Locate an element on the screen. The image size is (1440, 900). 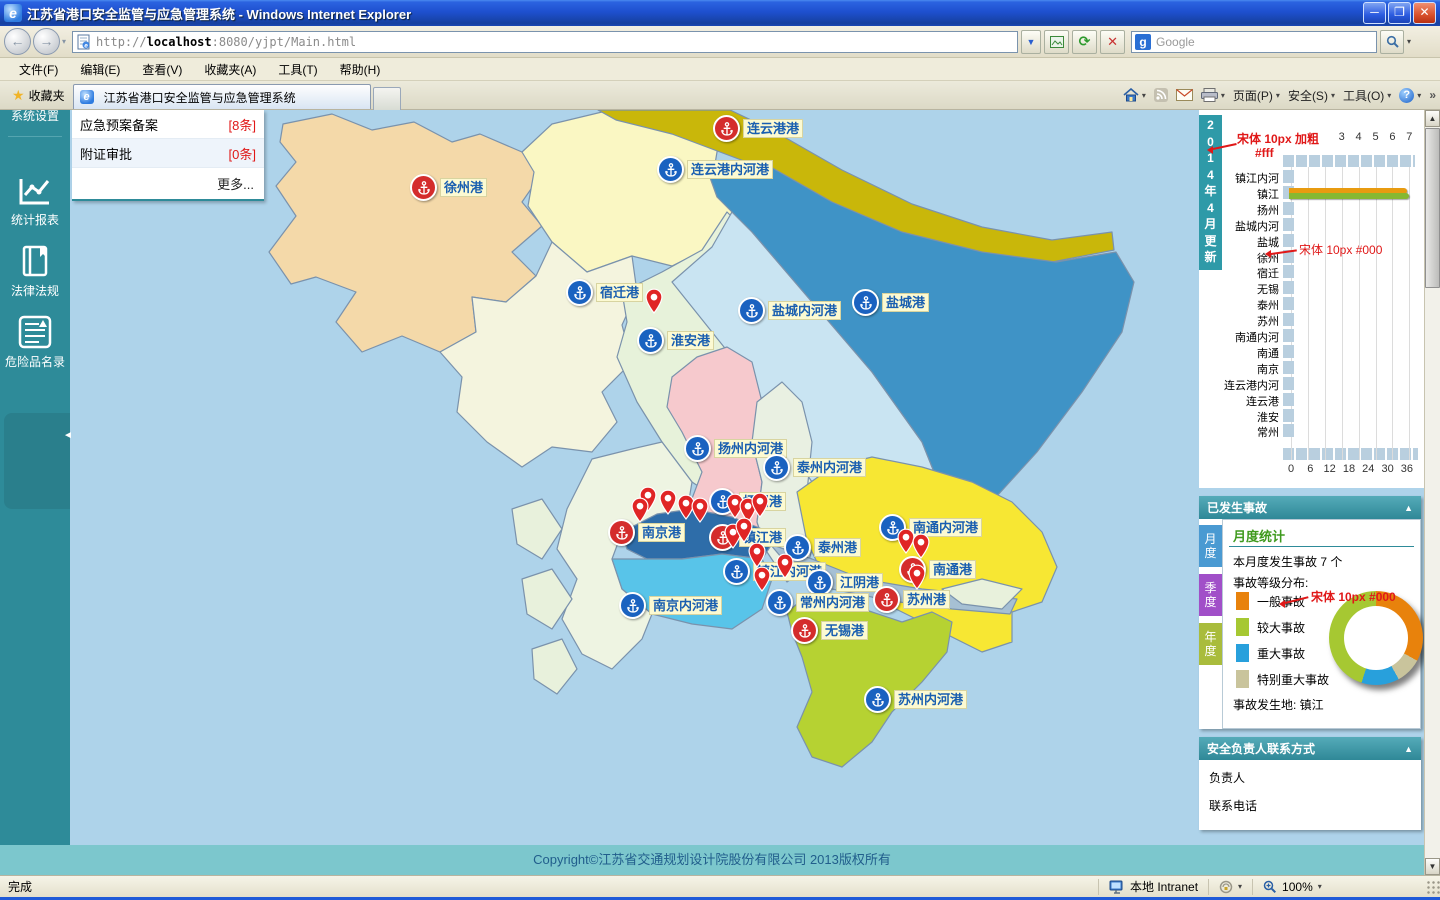
port-marker-宿迁港: 宿迁港 is located at coordinates (605, 292).